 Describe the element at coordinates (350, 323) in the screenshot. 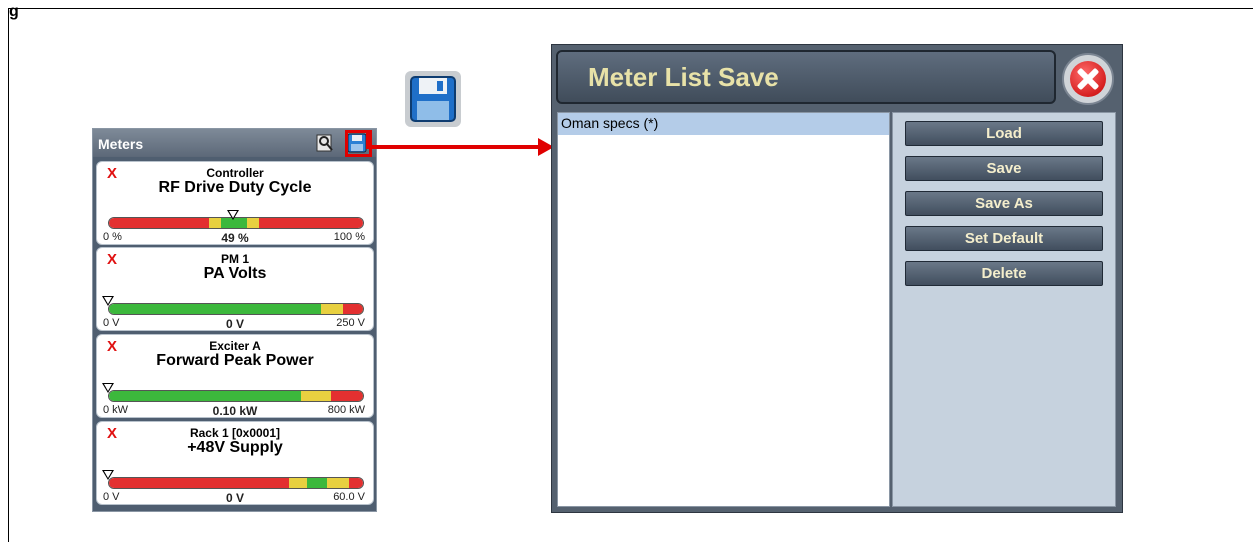

I see `meter-max: 250 V` at that location.